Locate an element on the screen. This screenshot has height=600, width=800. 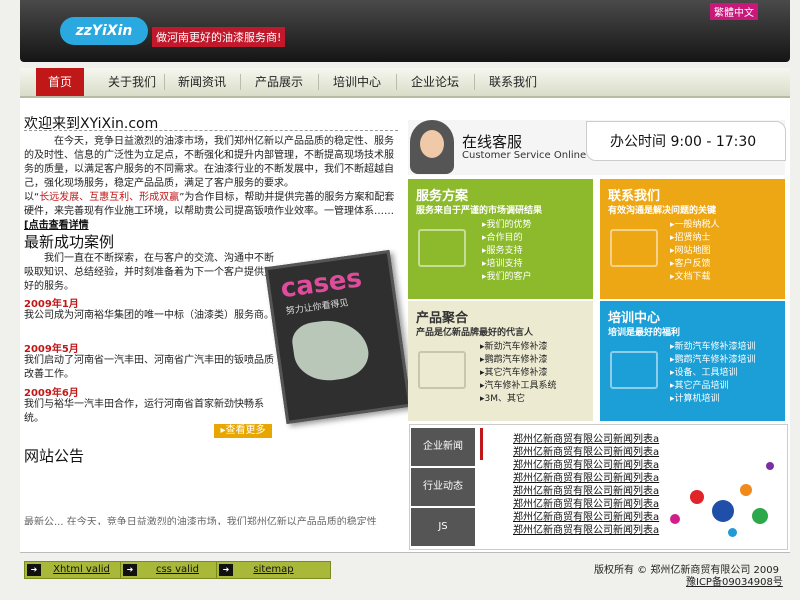
tile-link: 我们的优势 is located at coordinates (507, 225).